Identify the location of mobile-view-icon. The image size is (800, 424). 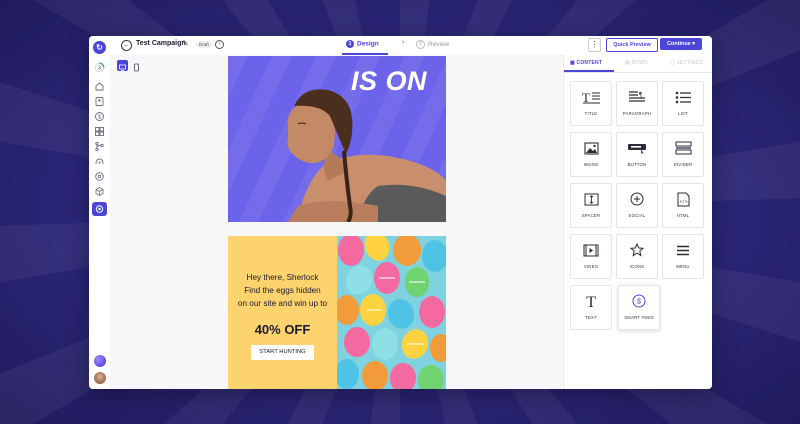
(136, 66).